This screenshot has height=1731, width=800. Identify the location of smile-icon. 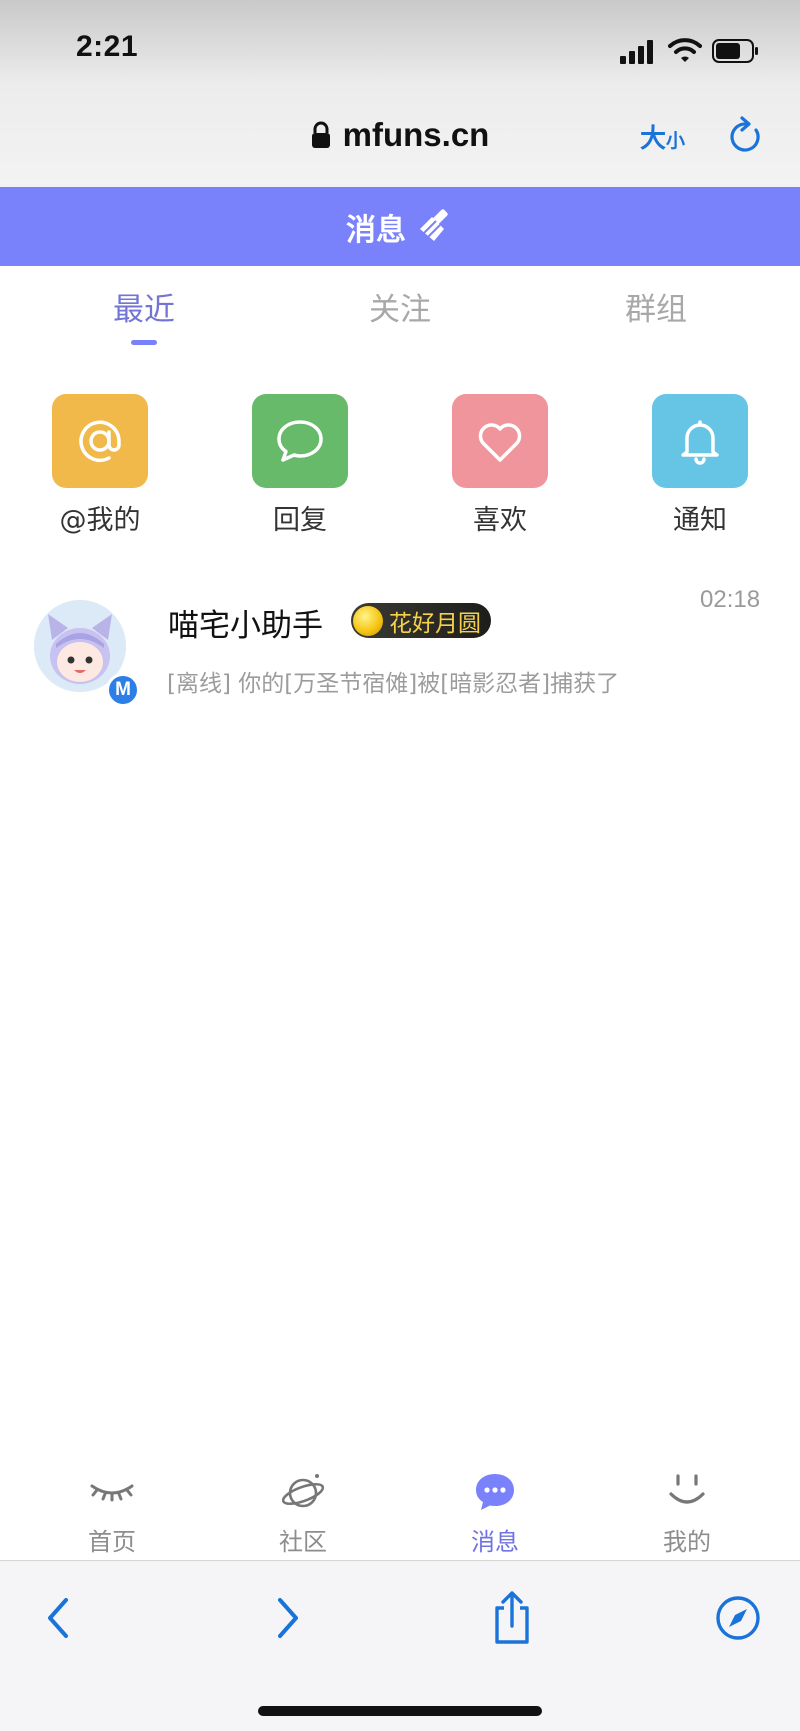
(687, 1489).